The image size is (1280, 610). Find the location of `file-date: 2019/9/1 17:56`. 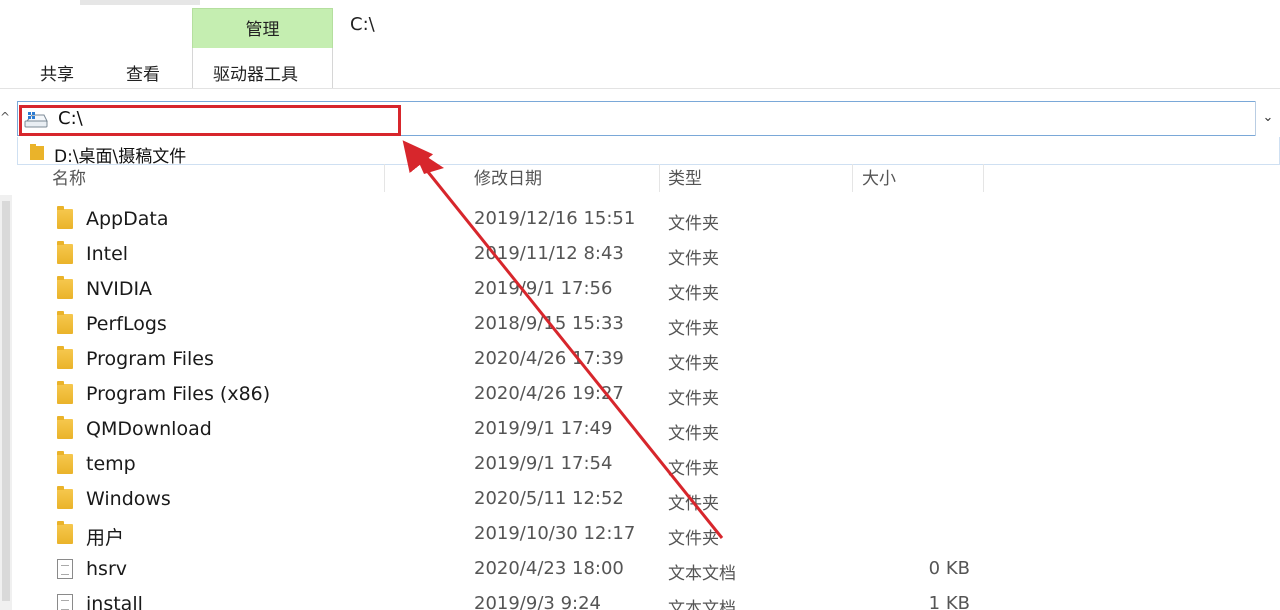

file-date: 2019/9/1 17:56 is located at coordinates (543, 288).